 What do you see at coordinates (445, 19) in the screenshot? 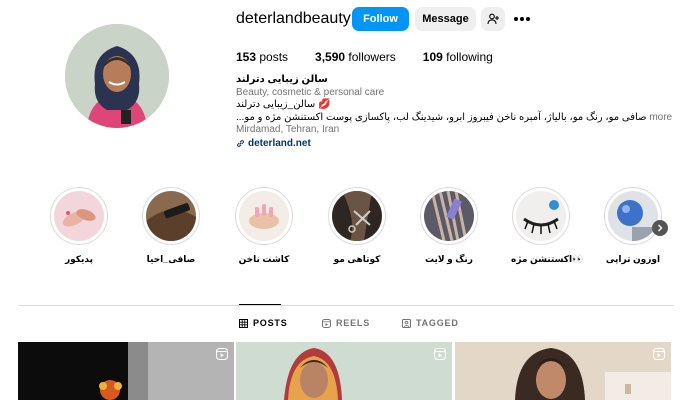
I see `message-button: Message` at bounding box center [445, 19].